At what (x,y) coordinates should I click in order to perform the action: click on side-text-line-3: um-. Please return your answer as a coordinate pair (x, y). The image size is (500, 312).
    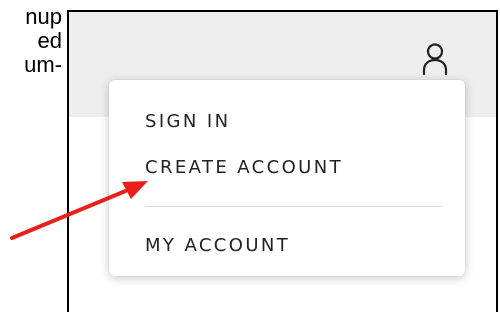
    Looking at the image, I should click on (43, 64).